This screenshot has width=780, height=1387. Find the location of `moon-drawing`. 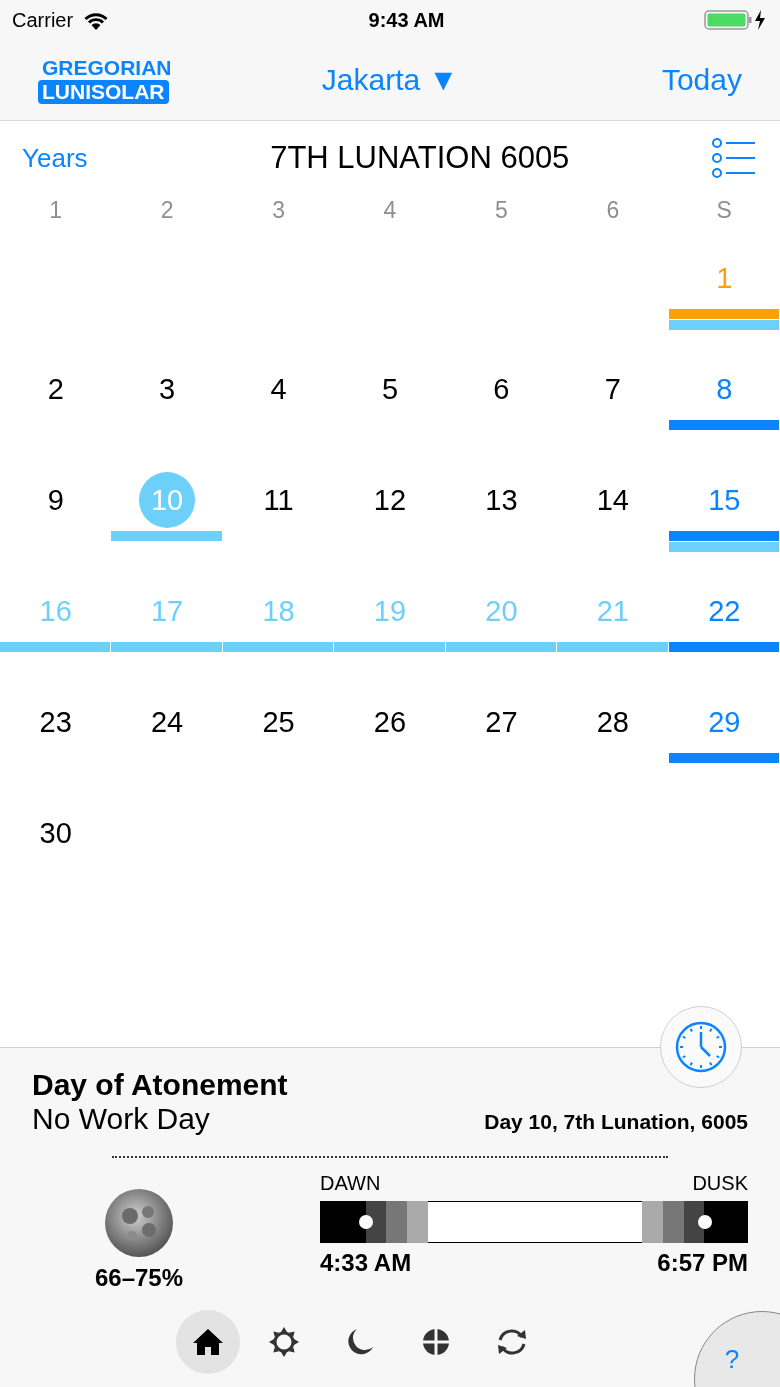

moon-drawing is located at coordinates (139, 1223).